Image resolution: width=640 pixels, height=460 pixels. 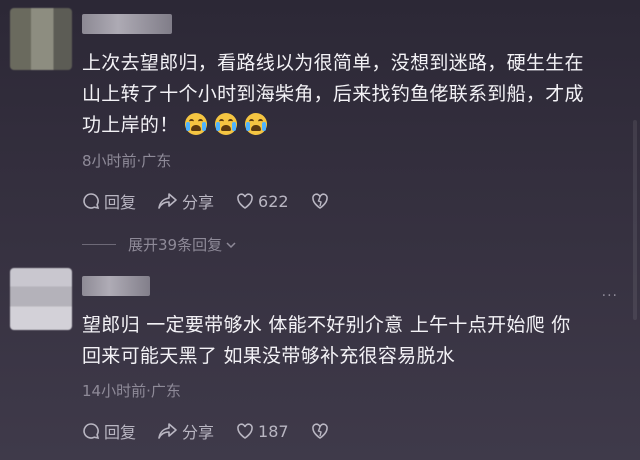 I want to click on scrollbar, so click(x=635, y=220).